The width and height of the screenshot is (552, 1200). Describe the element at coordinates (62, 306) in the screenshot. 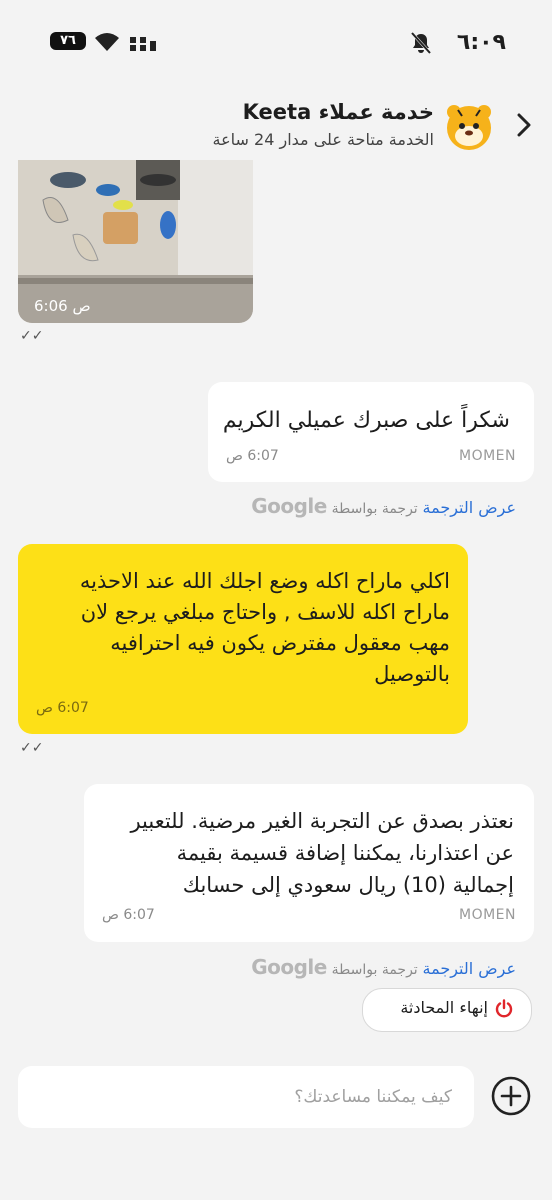

I see `message-time: 6:06 ص` at that location.